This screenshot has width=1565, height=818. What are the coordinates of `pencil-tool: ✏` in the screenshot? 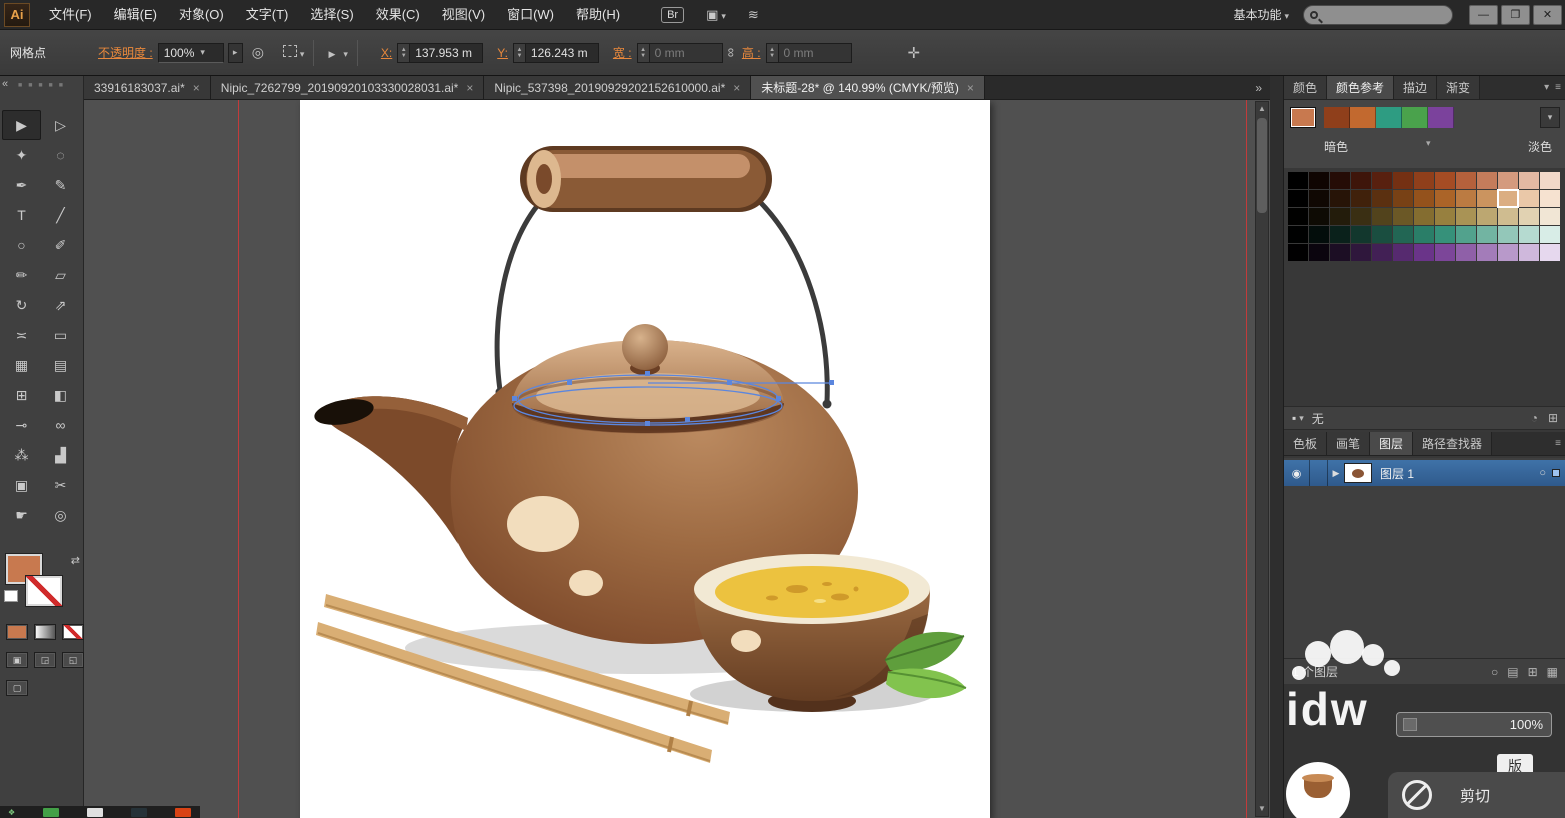 It's located at (21, 275).